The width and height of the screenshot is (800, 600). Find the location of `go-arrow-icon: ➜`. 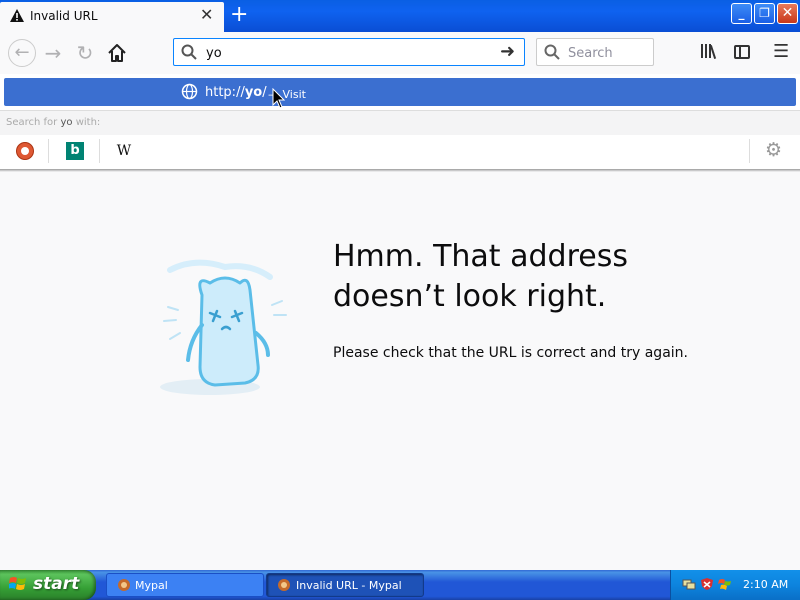

go-arrow-icon: ➜ is located at coordinates (507, 52).